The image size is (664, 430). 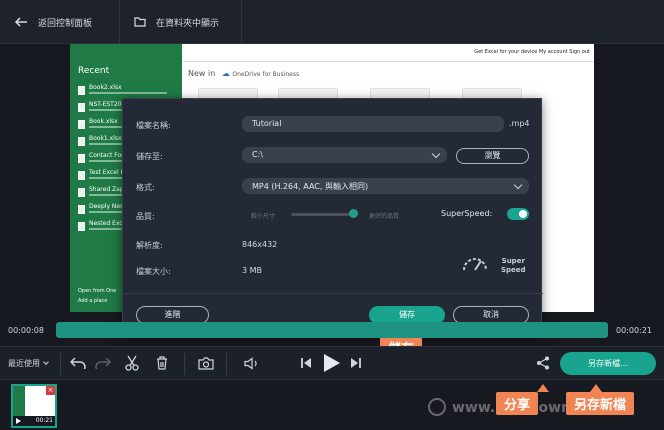 What do you see at coordinates (333, 293) in the screenshot?
I see `dialog-divider` at bounding box center [333, 293].